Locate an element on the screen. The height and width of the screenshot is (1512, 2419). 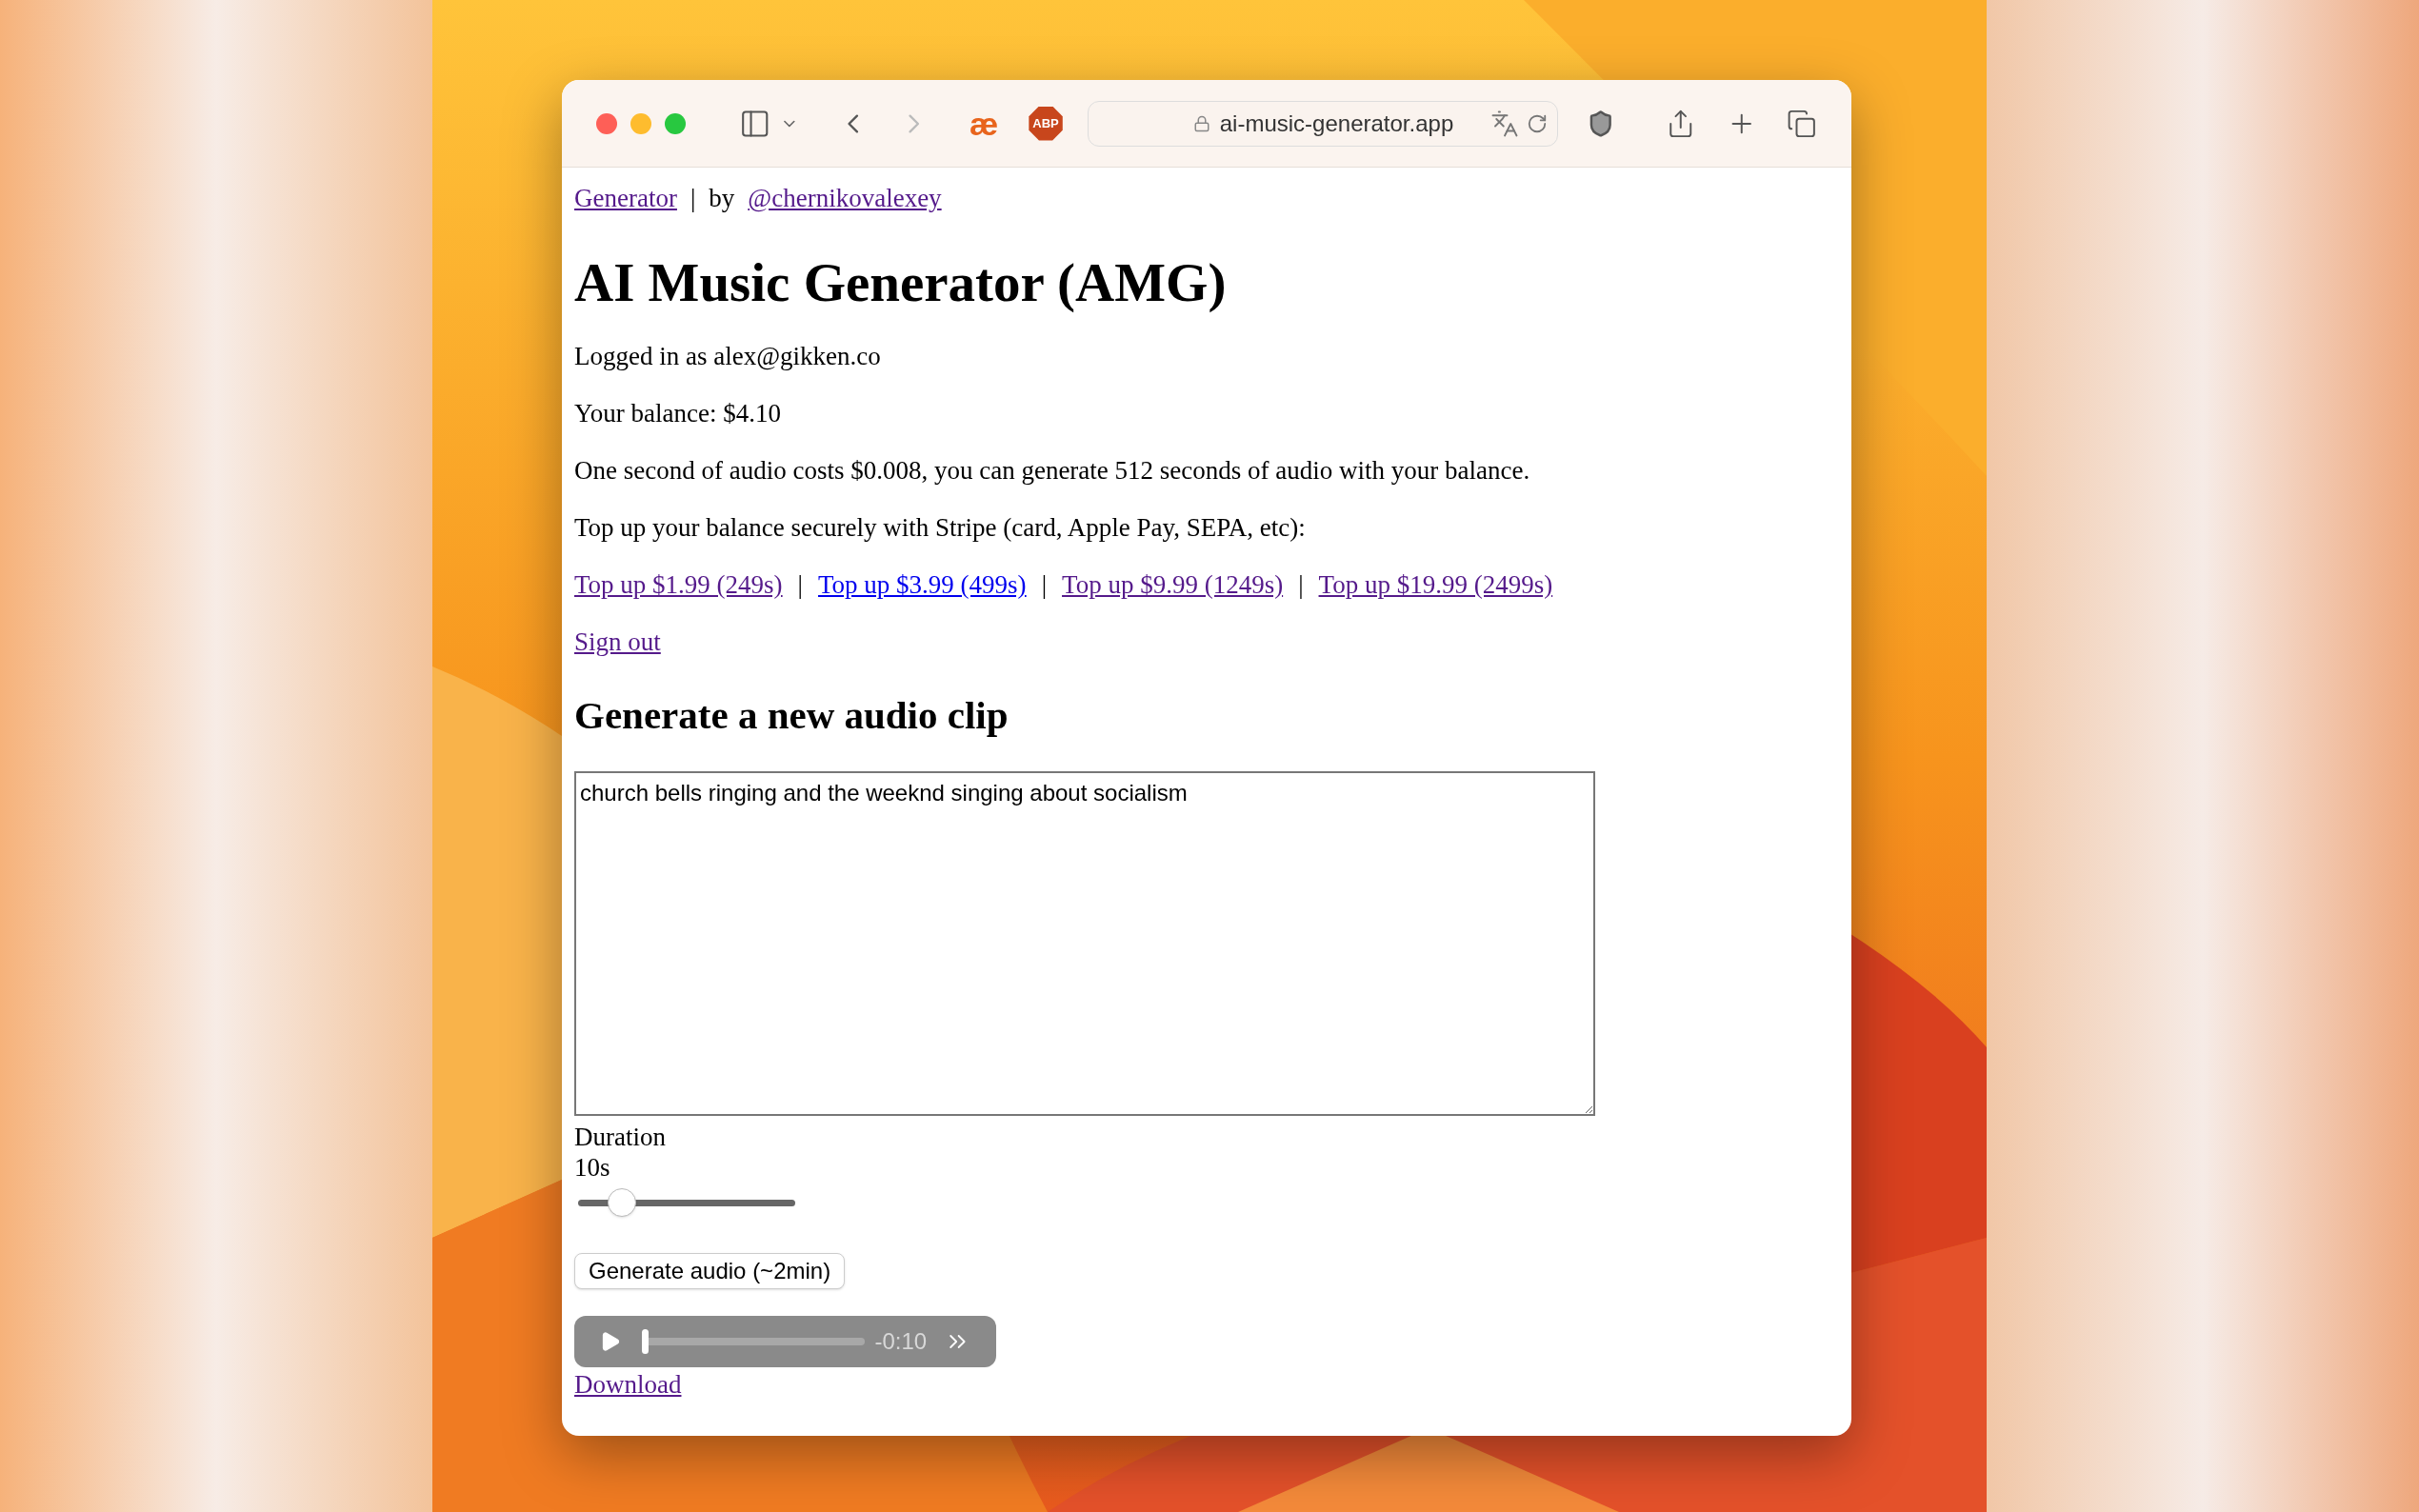
close-window-button is located at coordinates (606, 123).